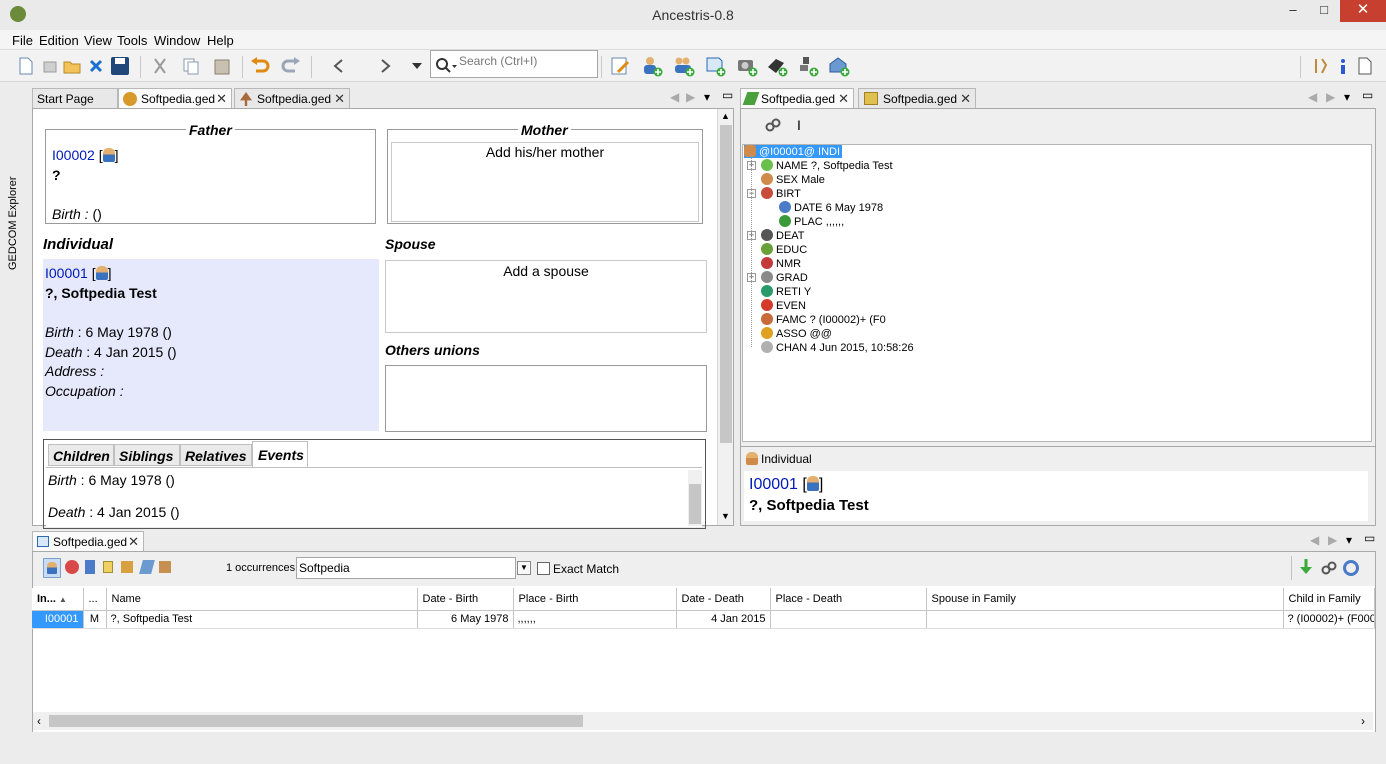 The width and height of the screenshot is (1386, 764). Describe the element at coordinates (1324, 11) in the screenshot. I see `maximize-button: □` at that location.